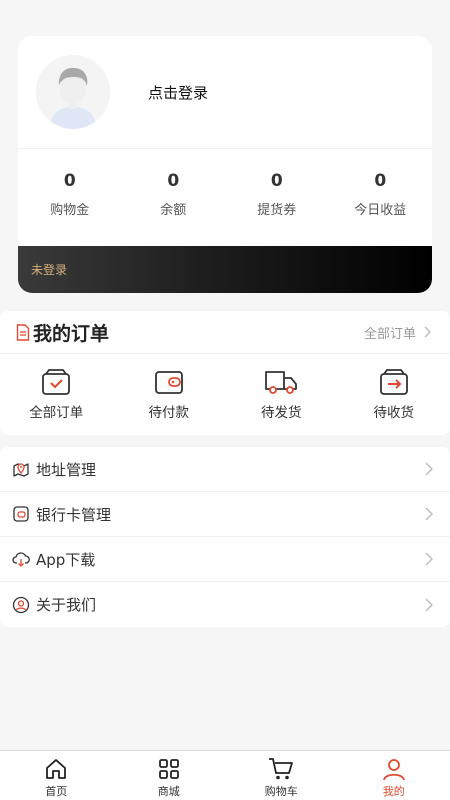  I want to click on orders-title-wrap: 我的订单, so click(62, 332).